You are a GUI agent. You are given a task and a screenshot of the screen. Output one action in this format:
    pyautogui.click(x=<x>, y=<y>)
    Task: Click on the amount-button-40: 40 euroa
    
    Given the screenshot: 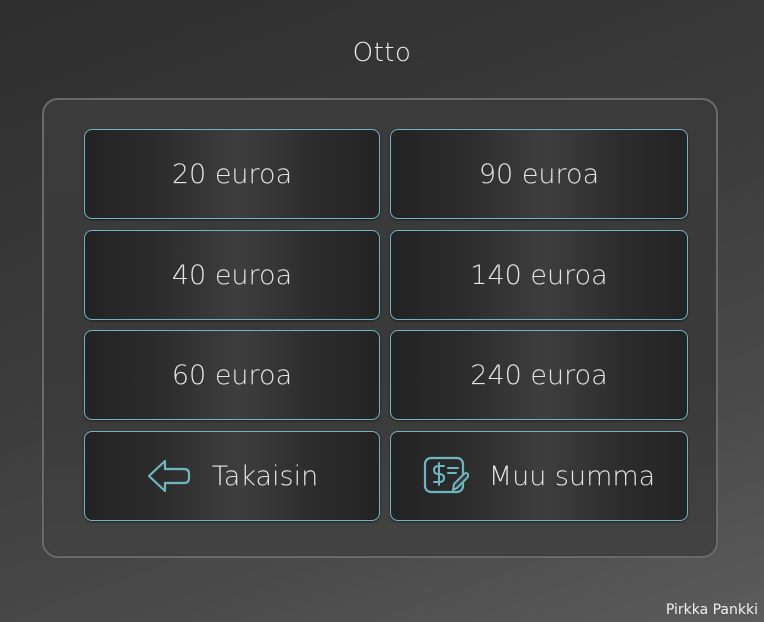 What is the action you would take?
    pyautogui.click(x=232, y=275)
    